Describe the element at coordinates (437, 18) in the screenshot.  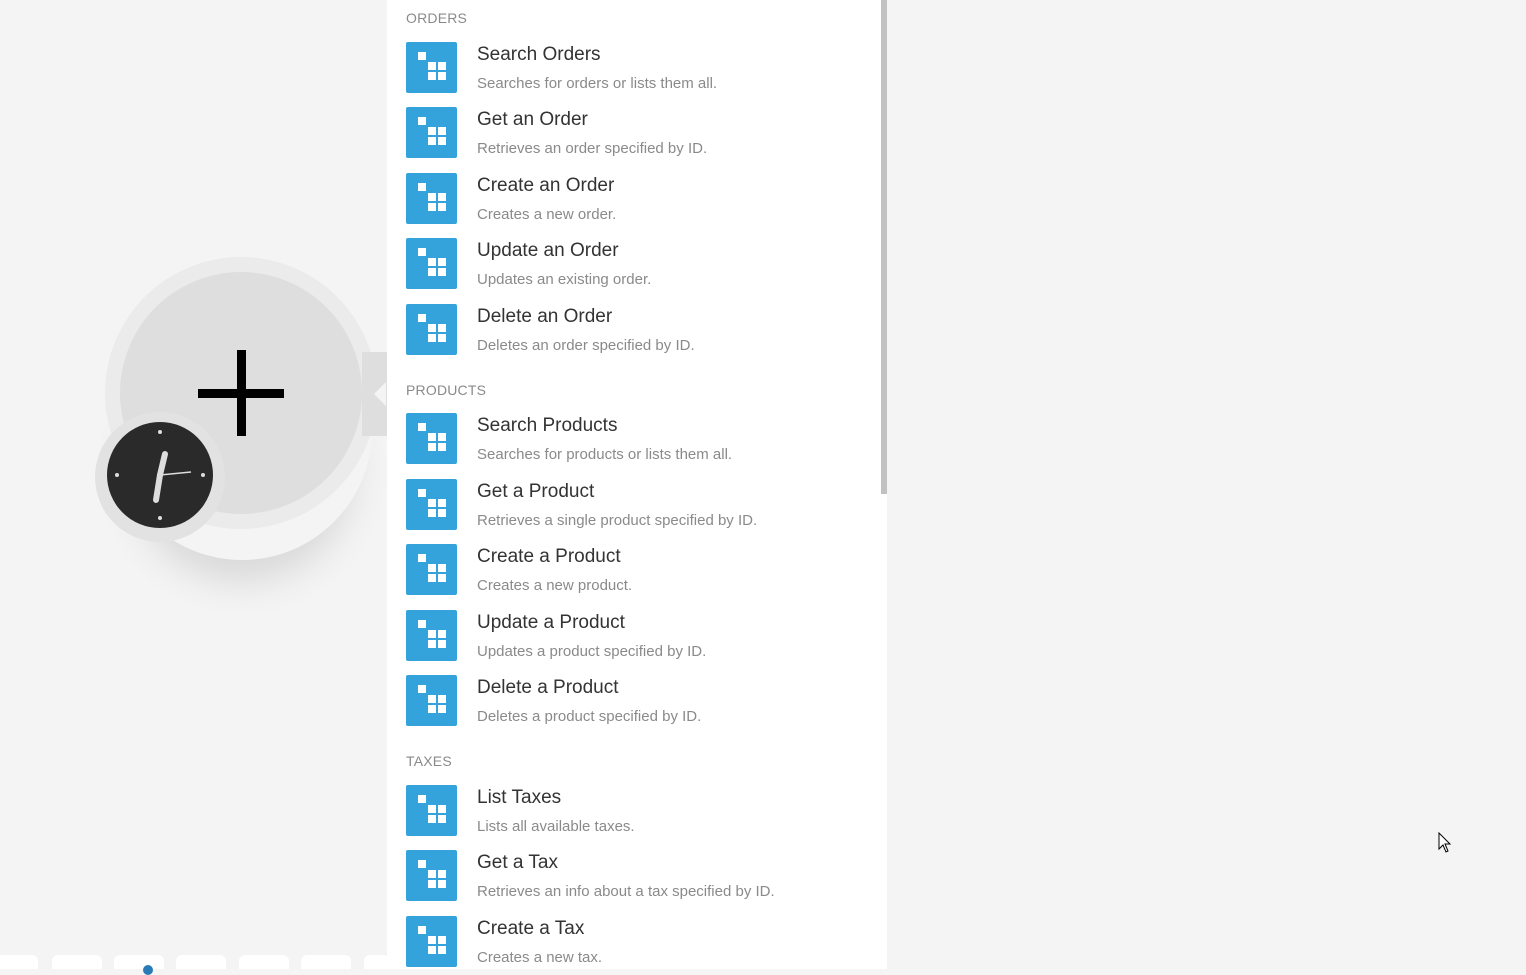
I see `section-header-orders: ORDERS` at that location.